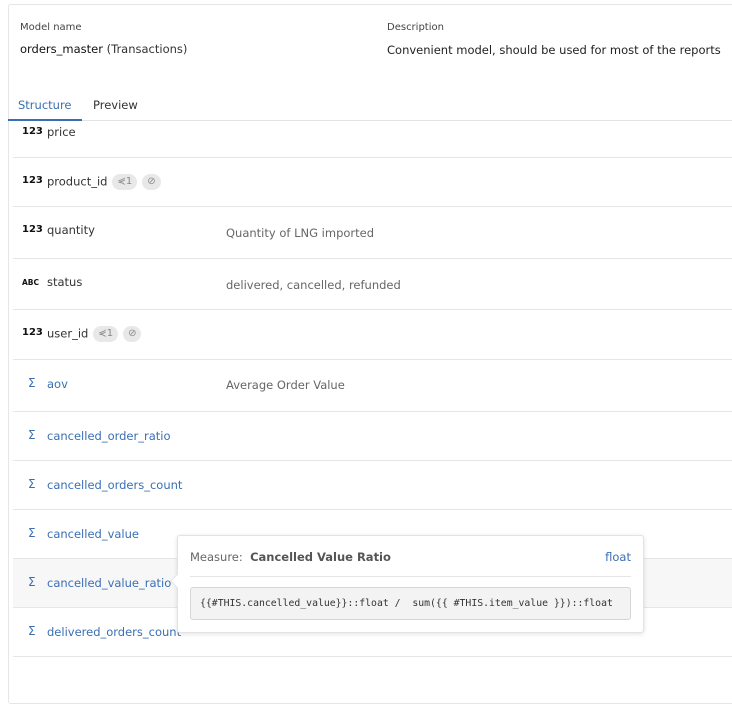 The width and height of the screenshot is (732, 704). What do you see at coordinates (618, 557) in the screenshot?
I see `tooltip-type: float` at bounding box center [618, 557].